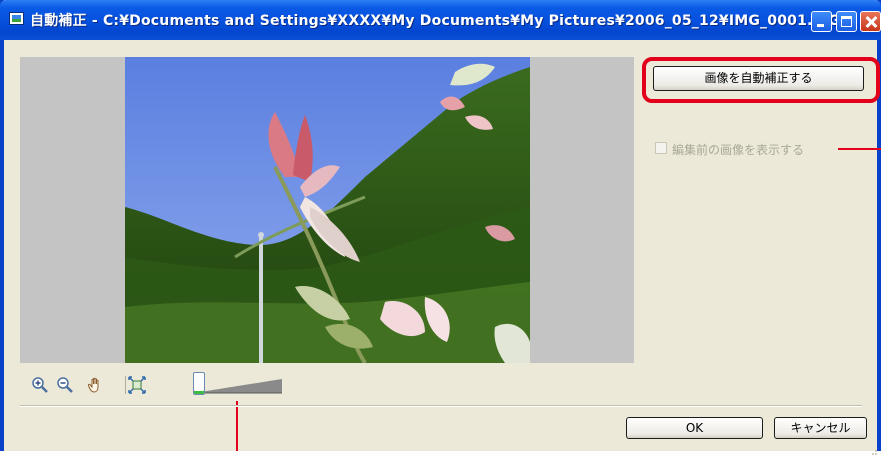 This screenshot has width=881, height=459. I want to click on close-button, so click(870, 21).